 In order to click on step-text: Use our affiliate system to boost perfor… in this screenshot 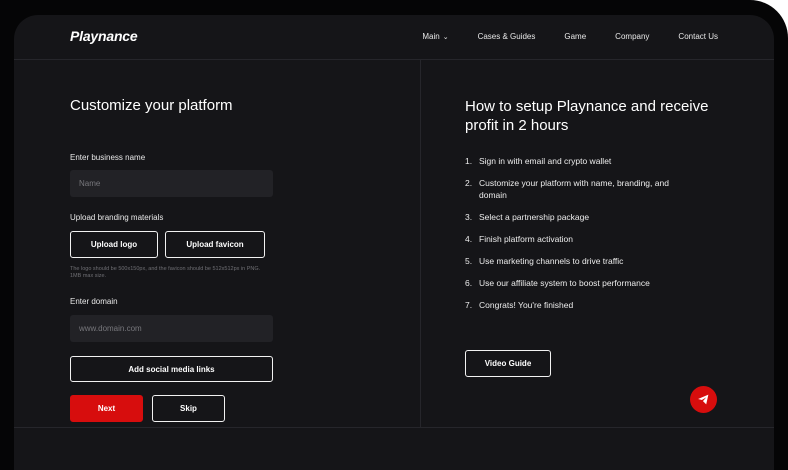, I will do `click(564, 283)`.